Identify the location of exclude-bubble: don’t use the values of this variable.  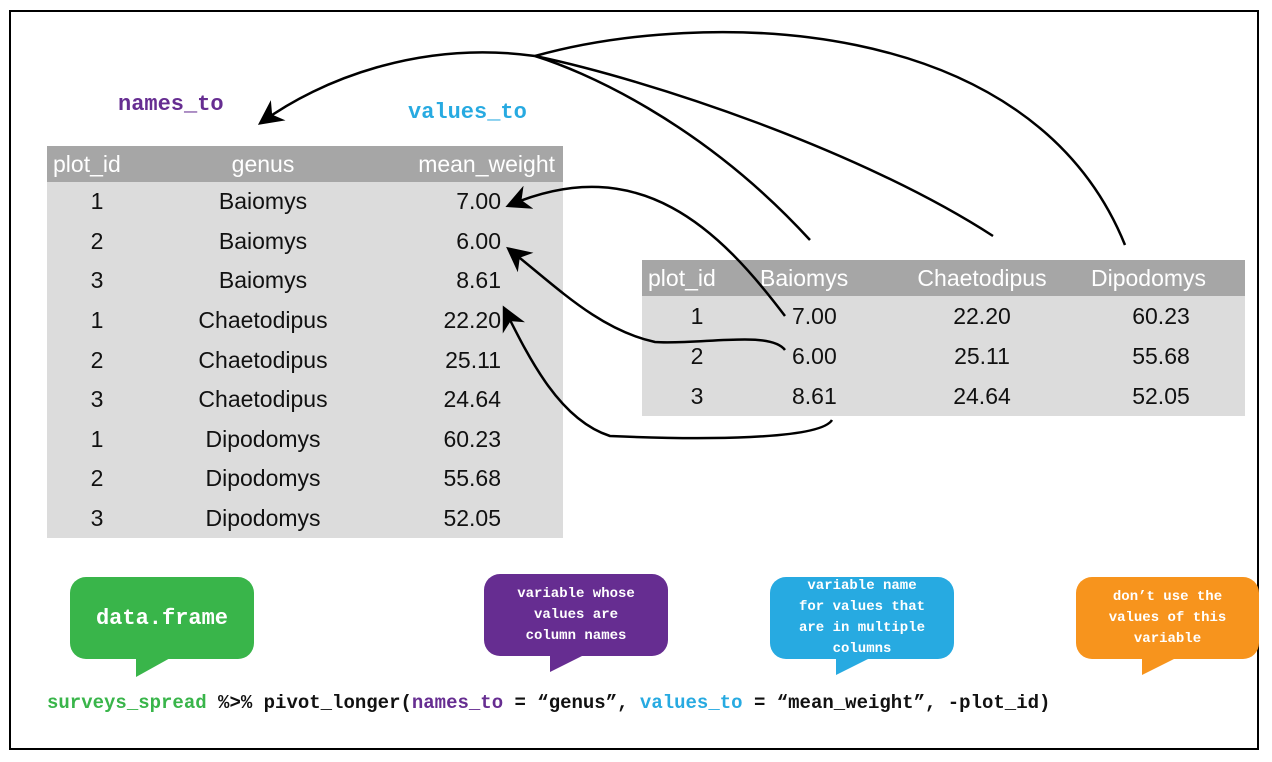
(1167, 626).